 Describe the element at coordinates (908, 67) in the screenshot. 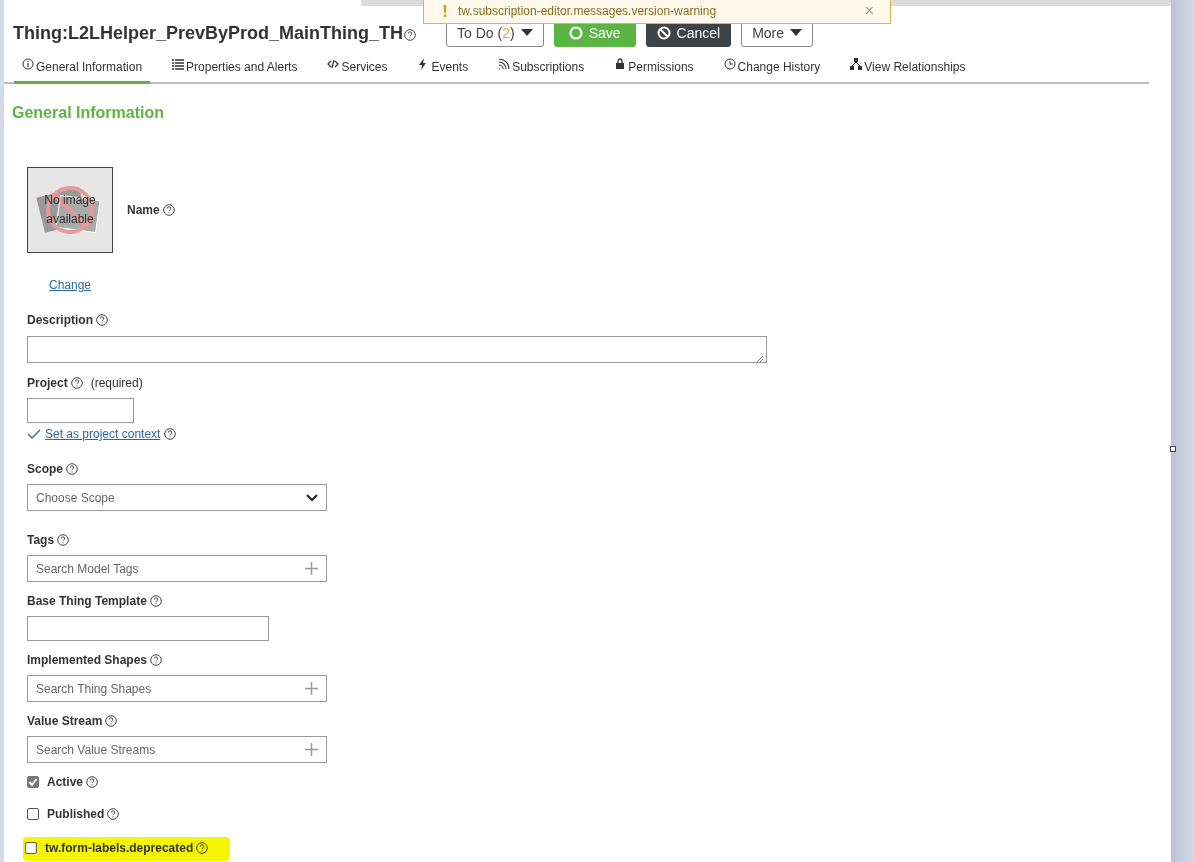

I see `tab: View Relationships` at that location.